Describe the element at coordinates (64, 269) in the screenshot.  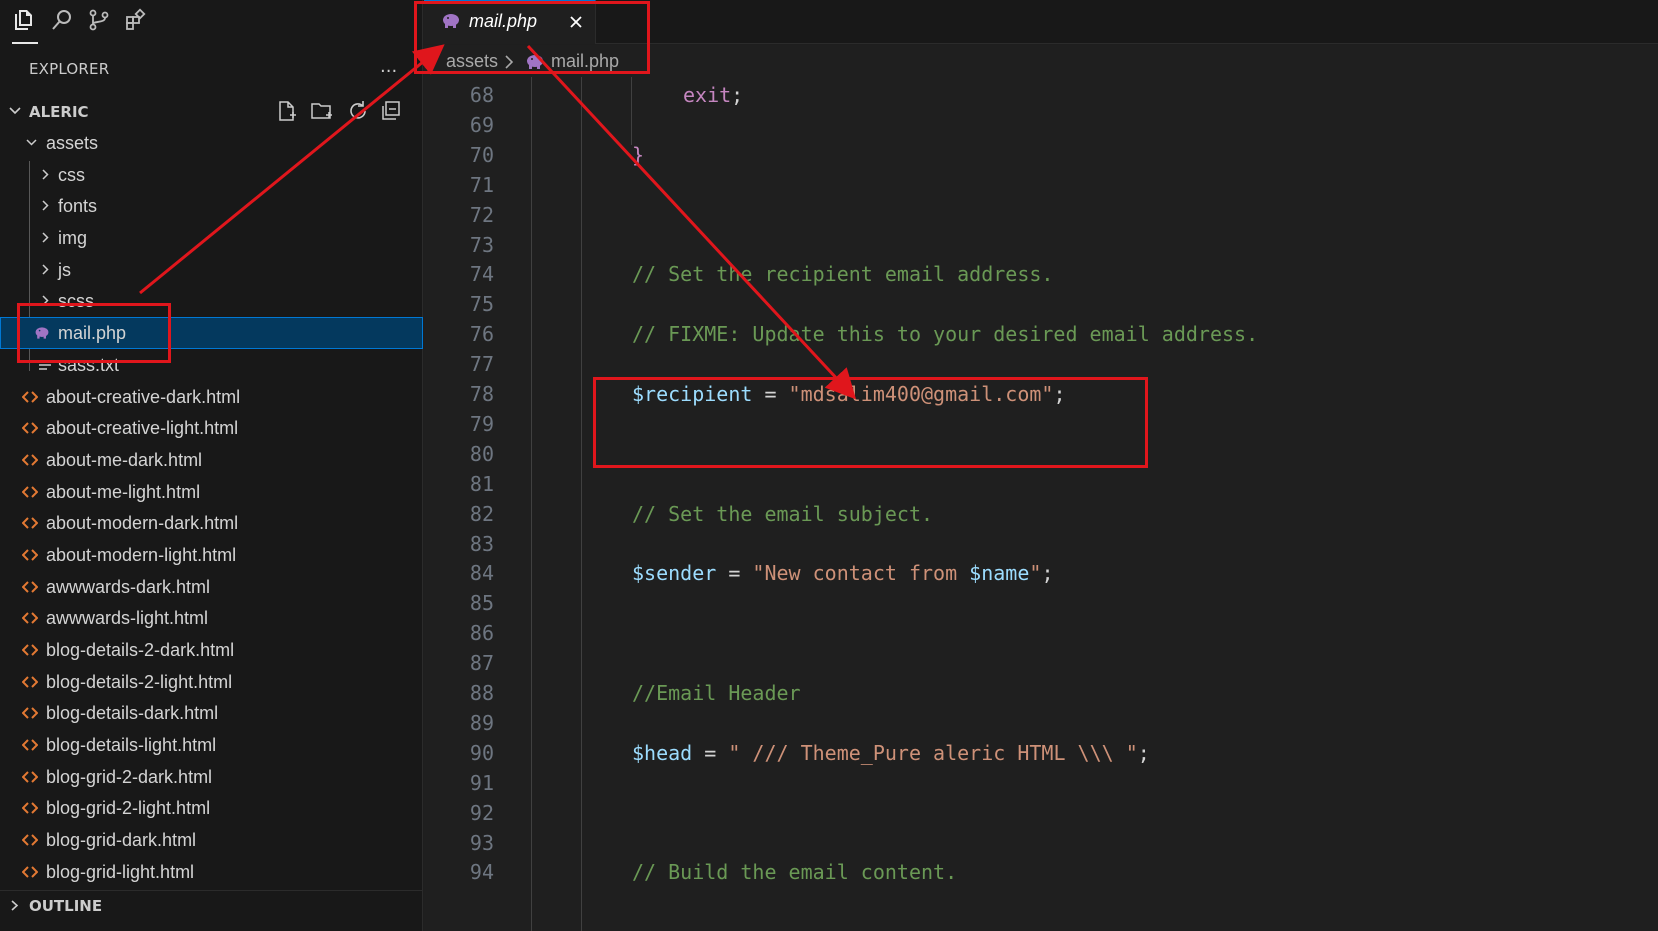
I see `tree-item-label: js` at that location.